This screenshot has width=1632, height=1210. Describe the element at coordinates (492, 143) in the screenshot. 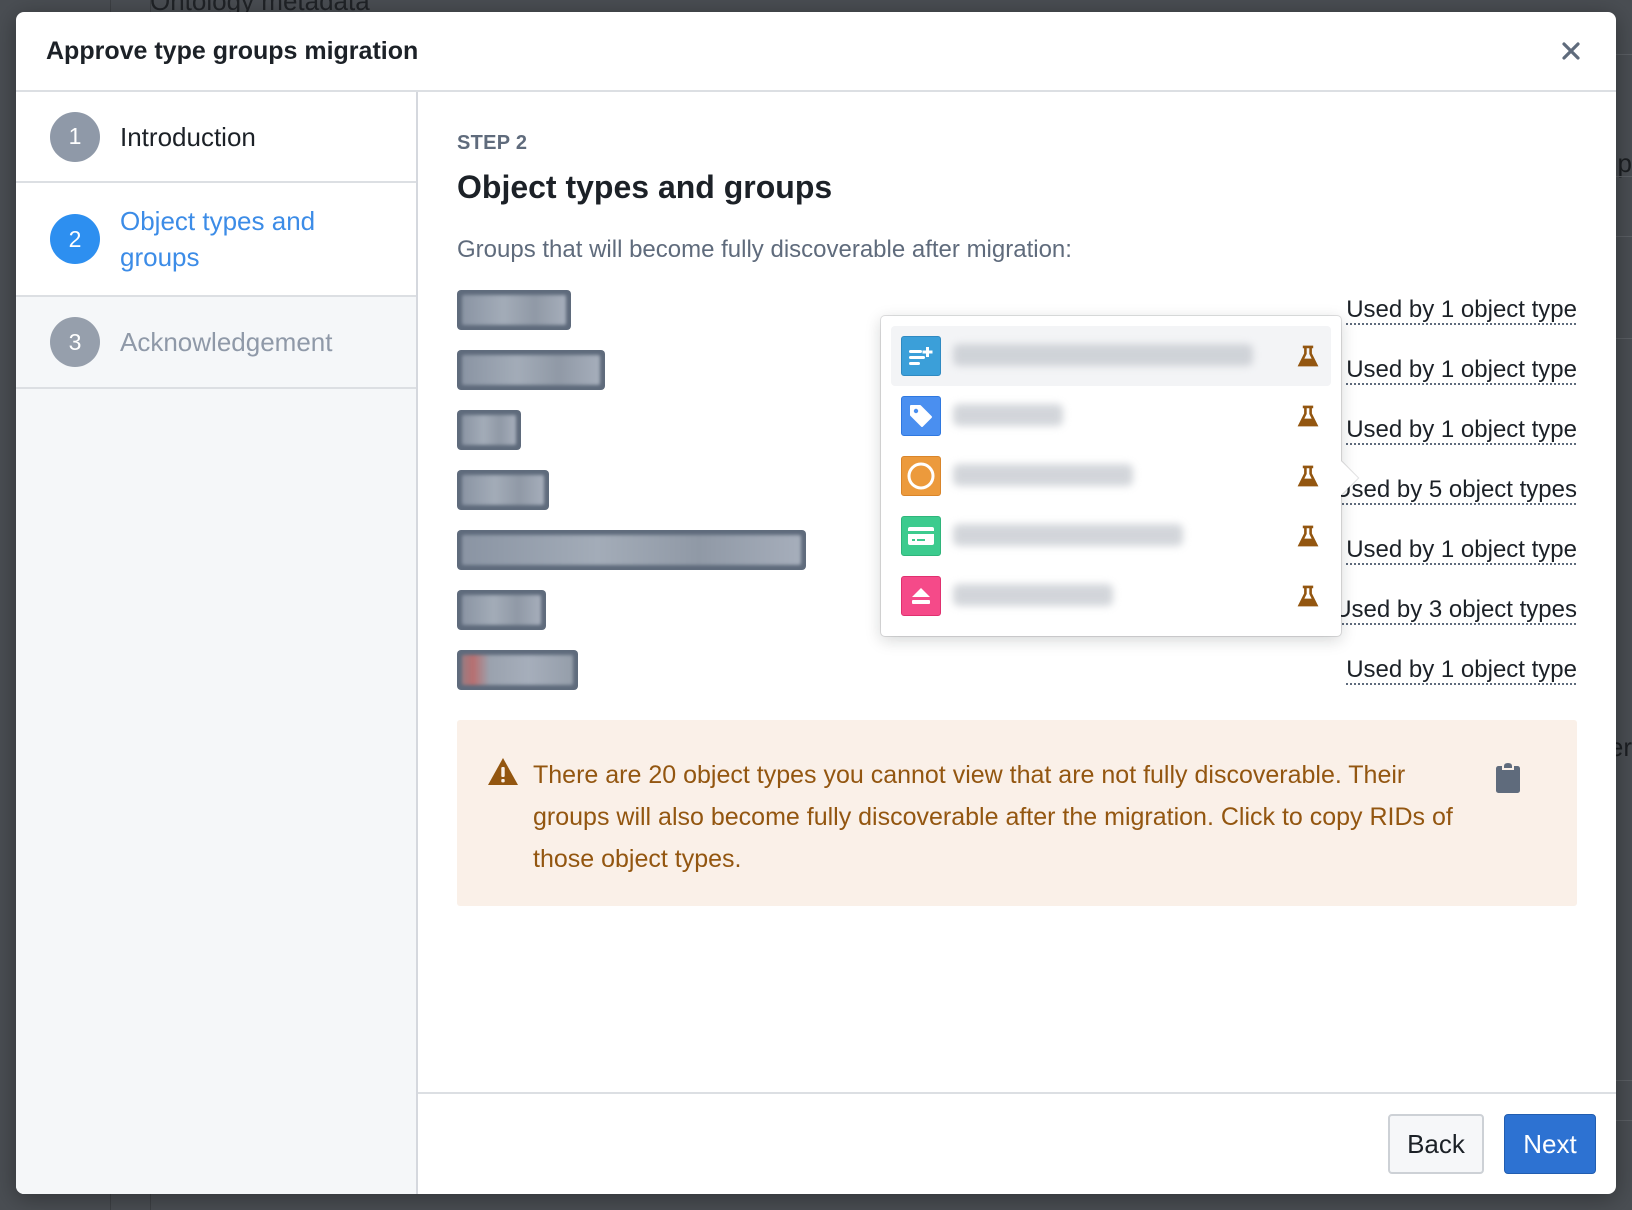

I see `step-kicker: STEP 2` at that location.